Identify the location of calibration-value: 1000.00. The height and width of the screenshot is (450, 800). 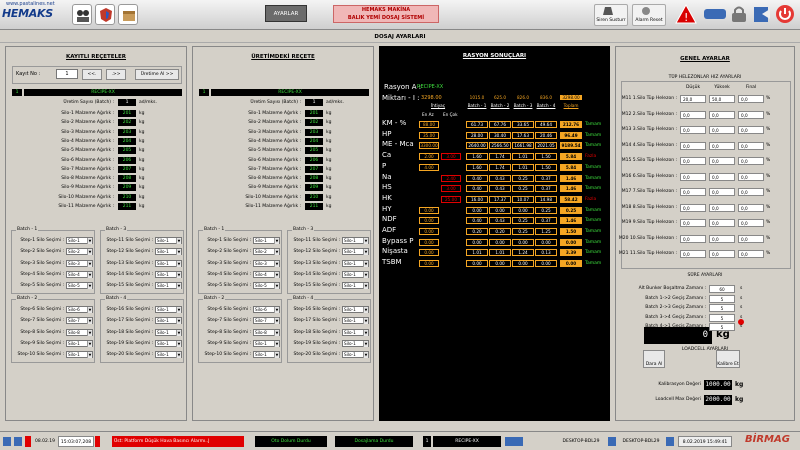
(718, 385).